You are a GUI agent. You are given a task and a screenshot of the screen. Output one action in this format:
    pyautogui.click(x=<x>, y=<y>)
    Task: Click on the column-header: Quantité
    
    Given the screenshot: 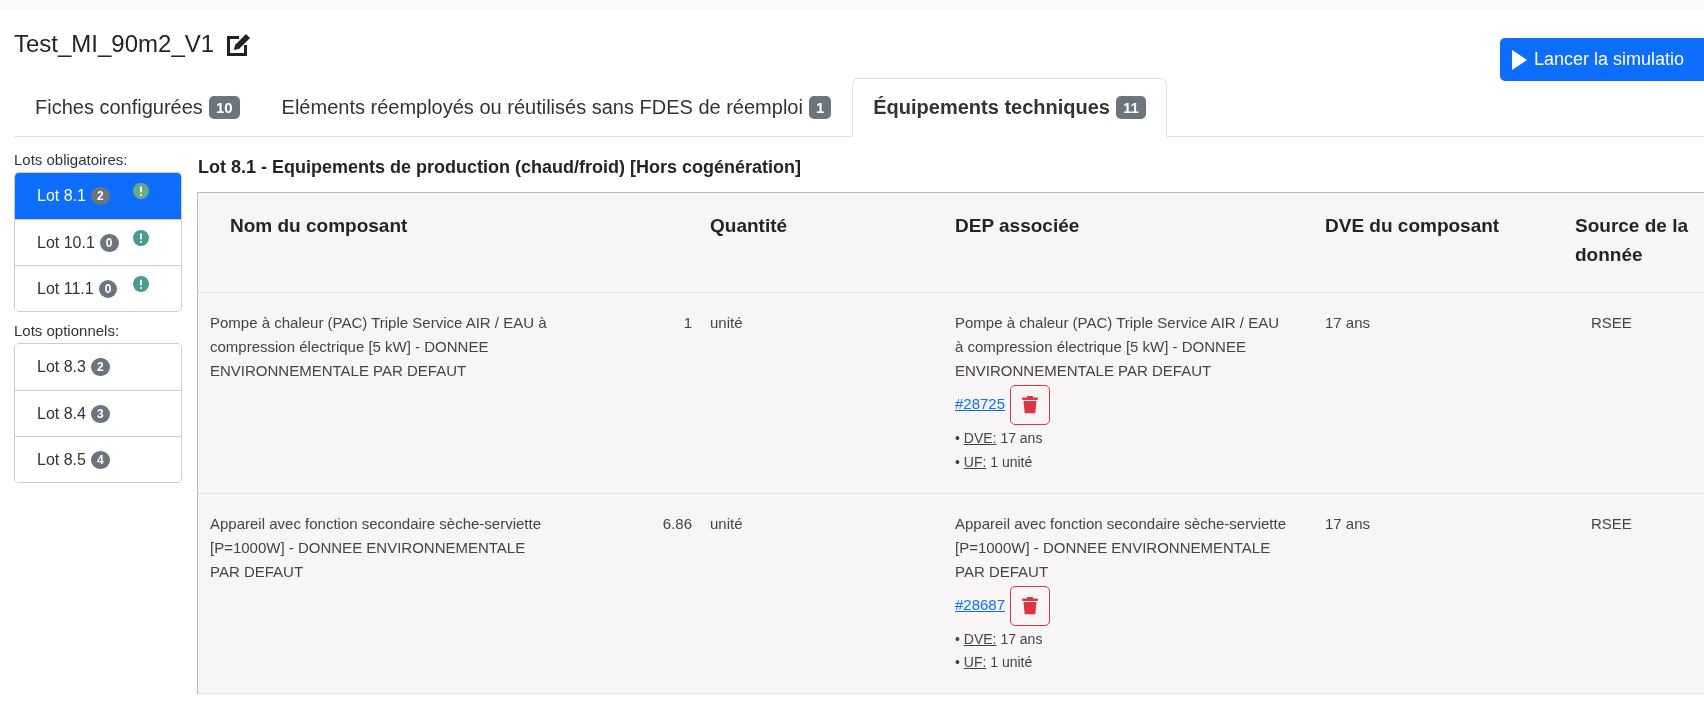 What is the action you would take?
    pyautogui.click(x=820, y=243)
    